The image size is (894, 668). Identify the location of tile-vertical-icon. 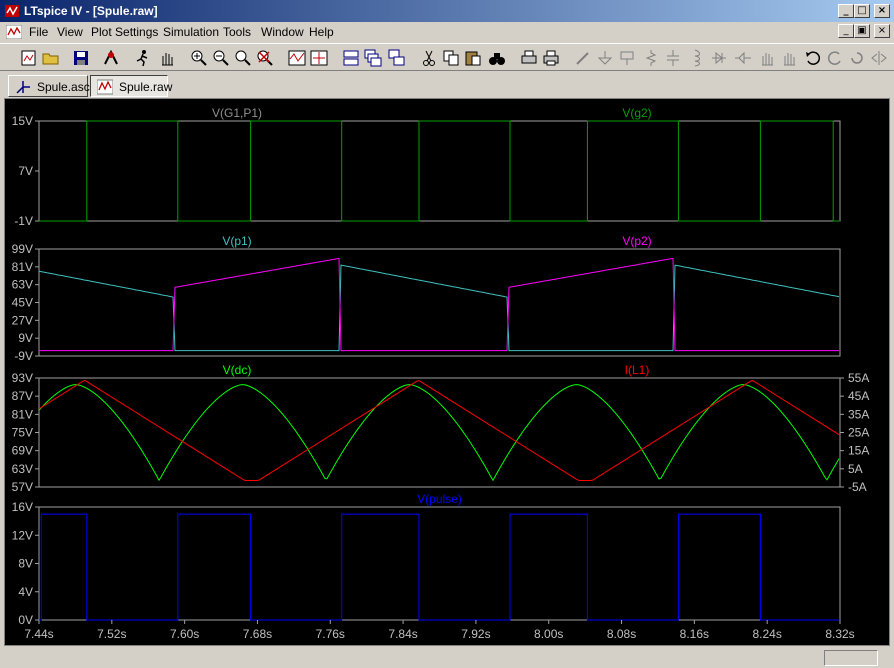
(397, 58).